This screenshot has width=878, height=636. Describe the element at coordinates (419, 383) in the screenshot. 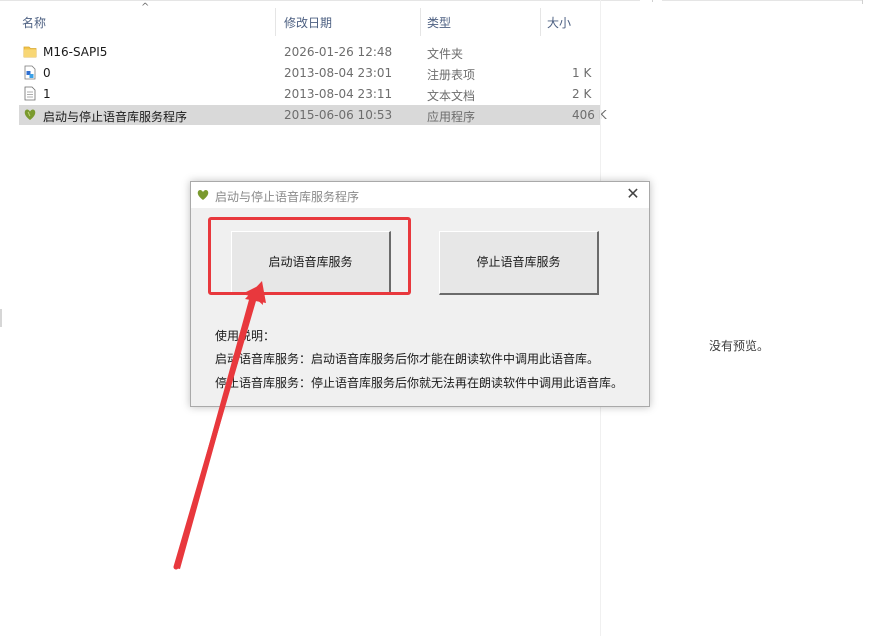

I see `instruction-stop: 停止语音库服务：停止语音库服务后你就无法再在朗读软件中调用此语音库。` at that location.